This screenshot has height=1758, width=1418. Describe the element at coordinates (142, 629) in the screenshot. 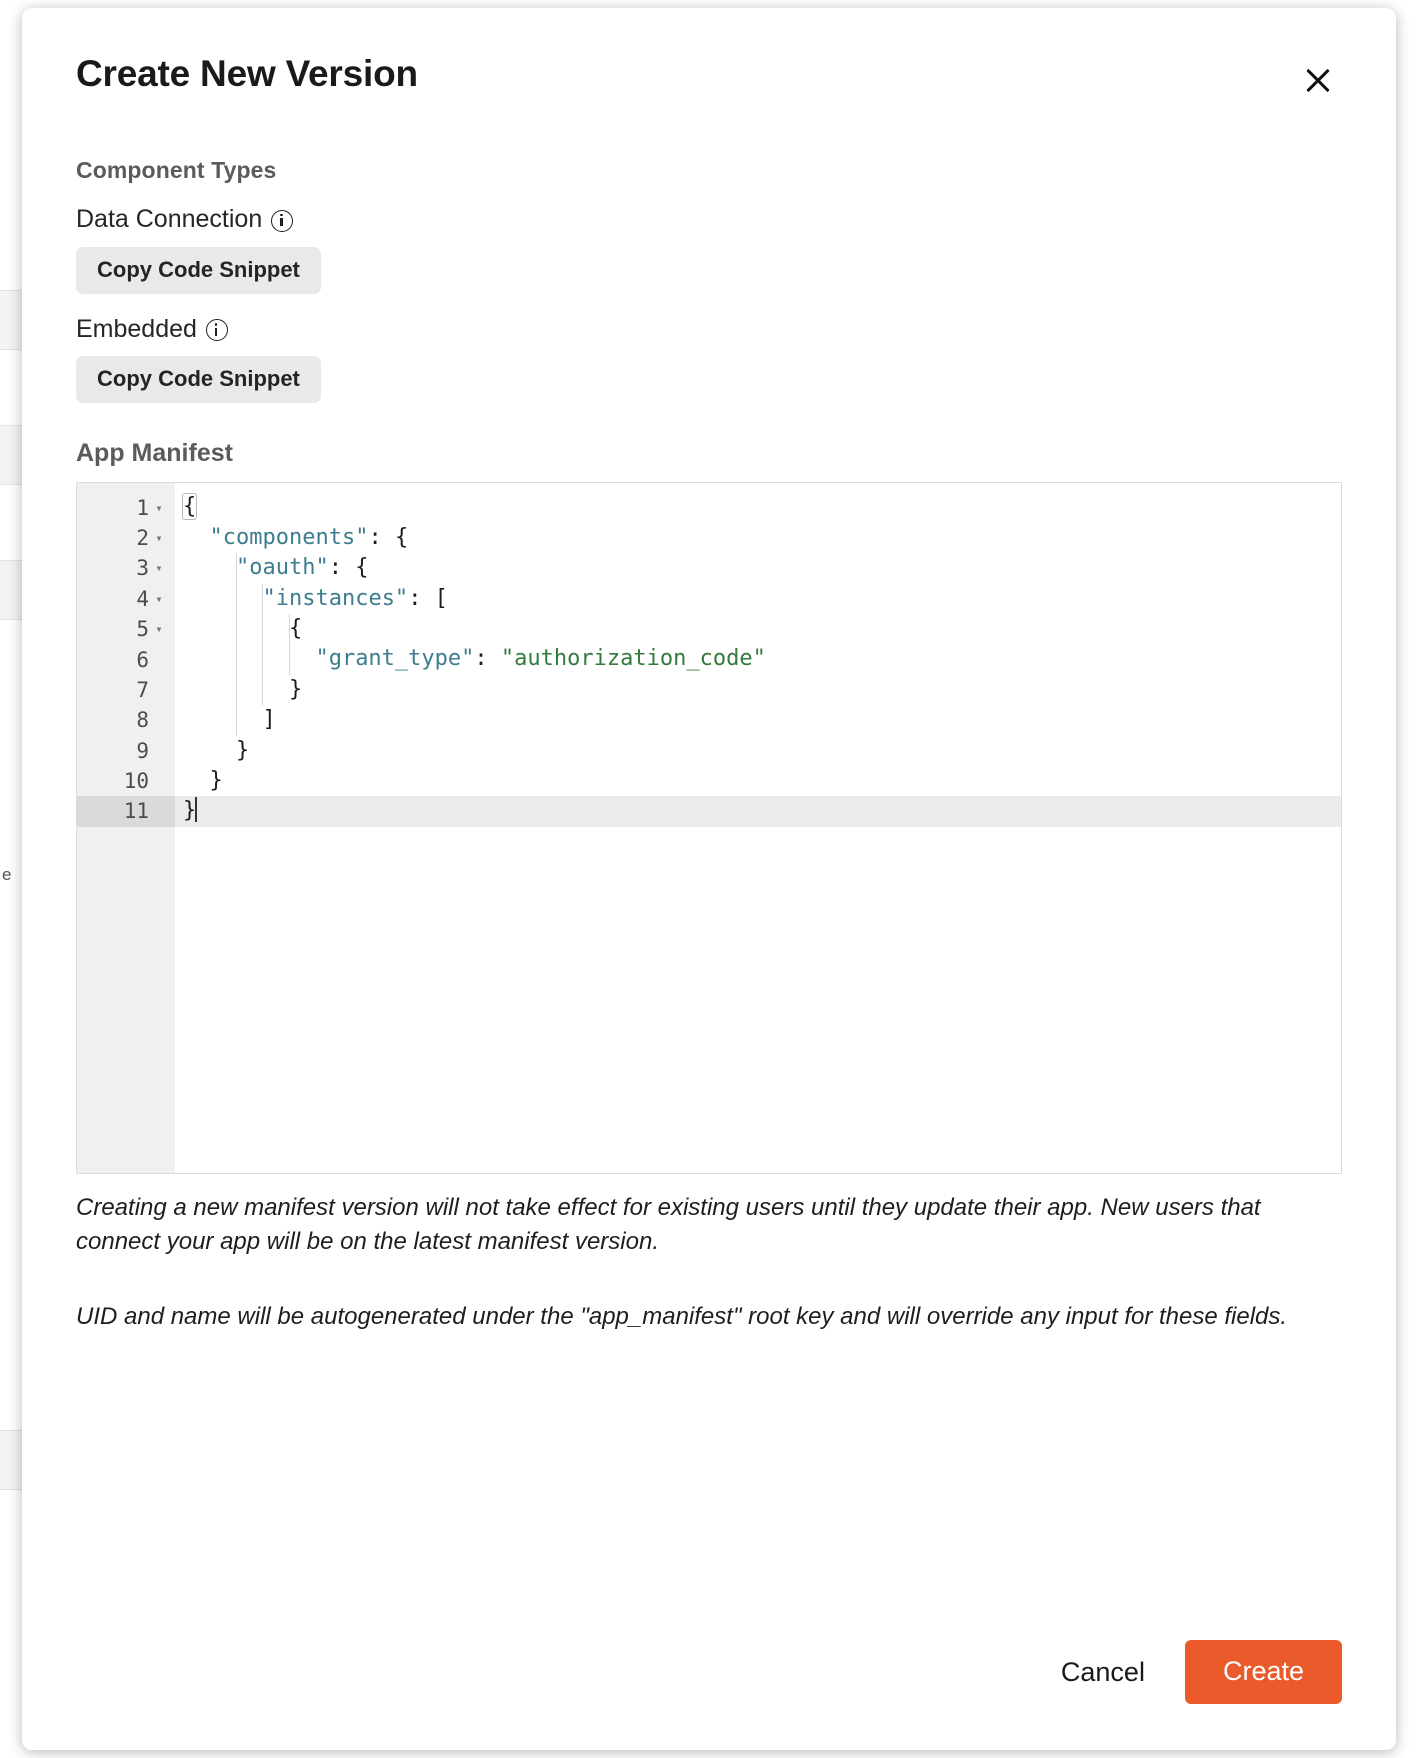

I see `line-number: 5` at that location.